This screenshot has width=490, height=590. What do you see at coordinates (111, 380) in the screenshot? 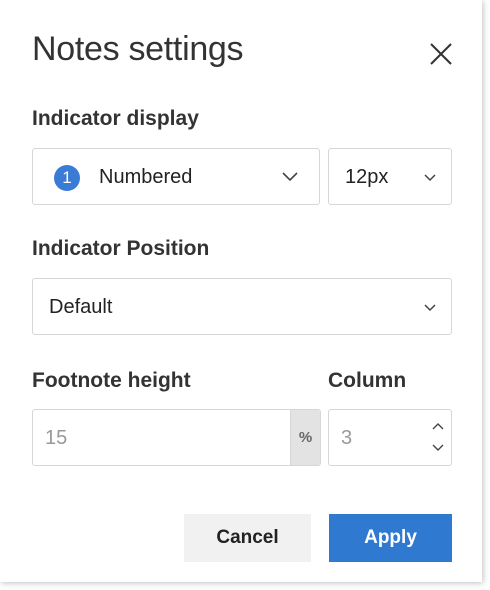
I see `footnote-height-label: Footnote height` at bounding box center [111, 380].